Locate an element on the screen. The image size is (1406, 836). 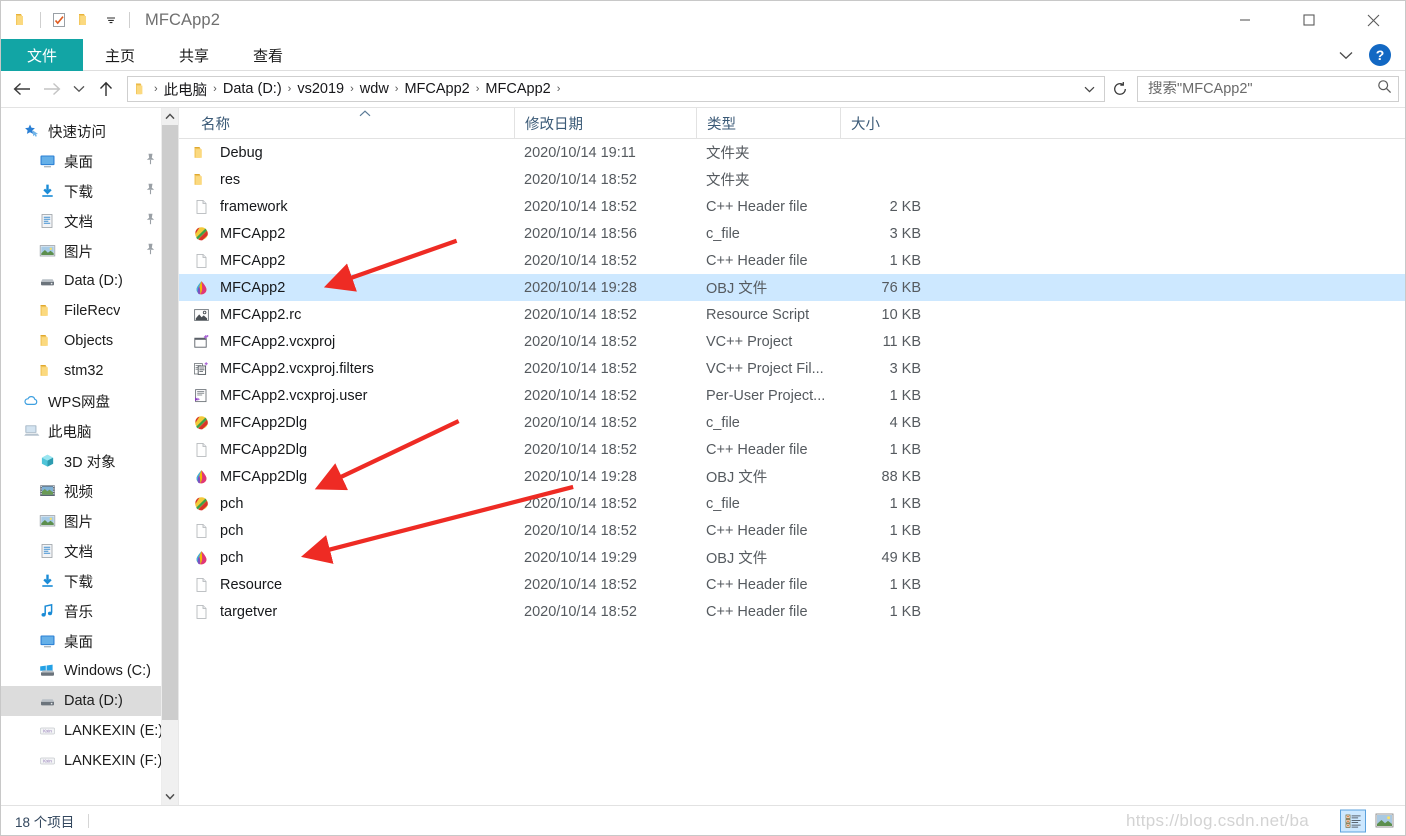
column-header-date: 修改日期 is located at coordinates (605, 123).